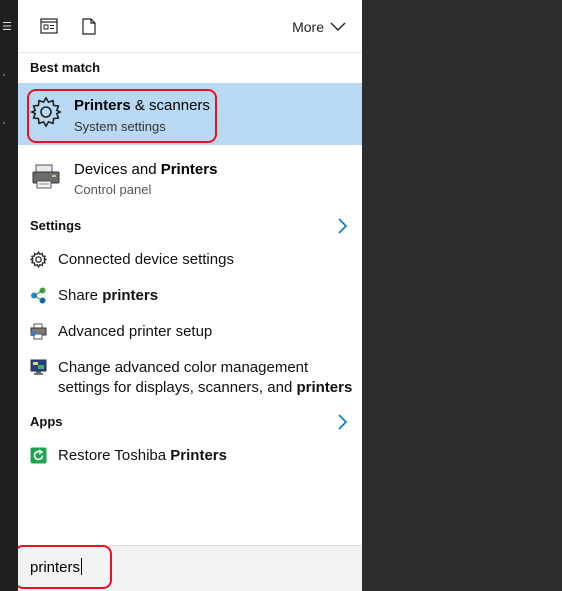 The image size is (562, 591). What do you see at coordinates (114, 455) in the screenshot?
I see `label-plain: Restore Toshiba` at bounding box center [114, 455].